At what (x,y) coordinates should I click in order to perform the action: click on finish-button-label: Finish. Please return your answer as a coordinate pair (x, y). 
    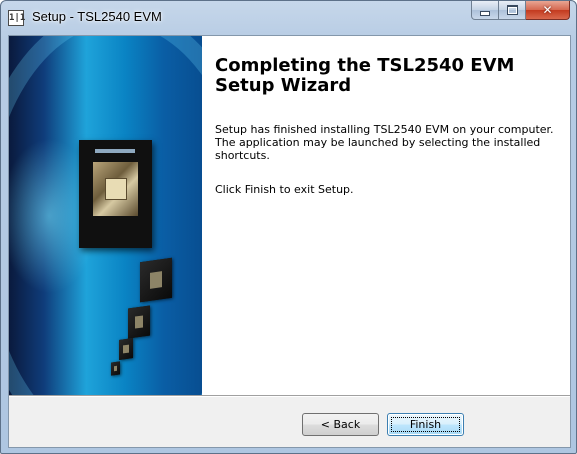
    Looking at the image, I should click on (425, 424).